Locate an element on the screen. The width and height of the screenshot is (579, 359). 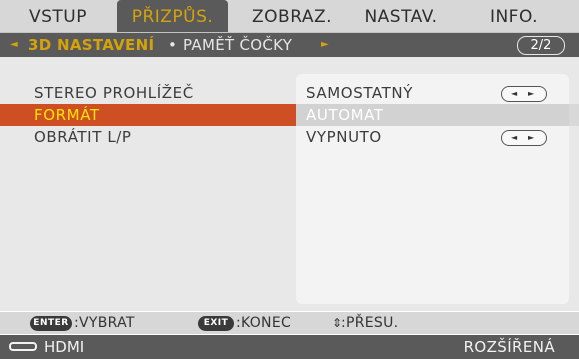
submenu-next-arrow-icon: ► is located at coordinates (325, 45).